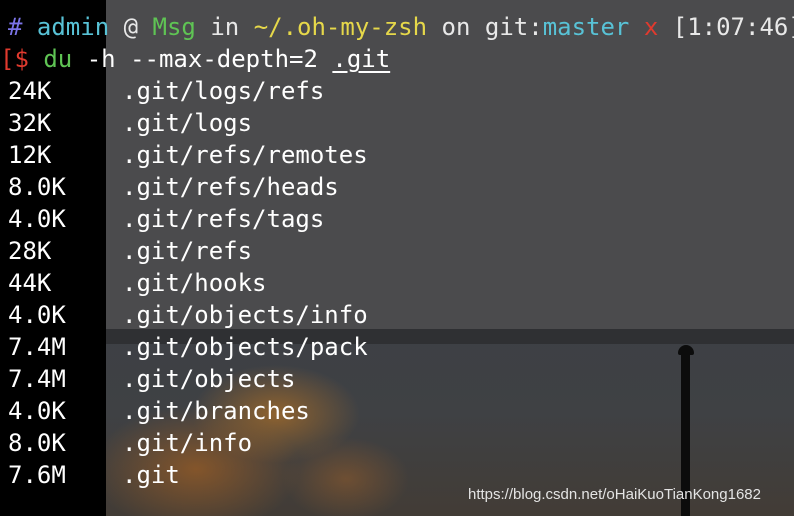  I want to click on prompt-dirty-mark: x, so click(651, 27).